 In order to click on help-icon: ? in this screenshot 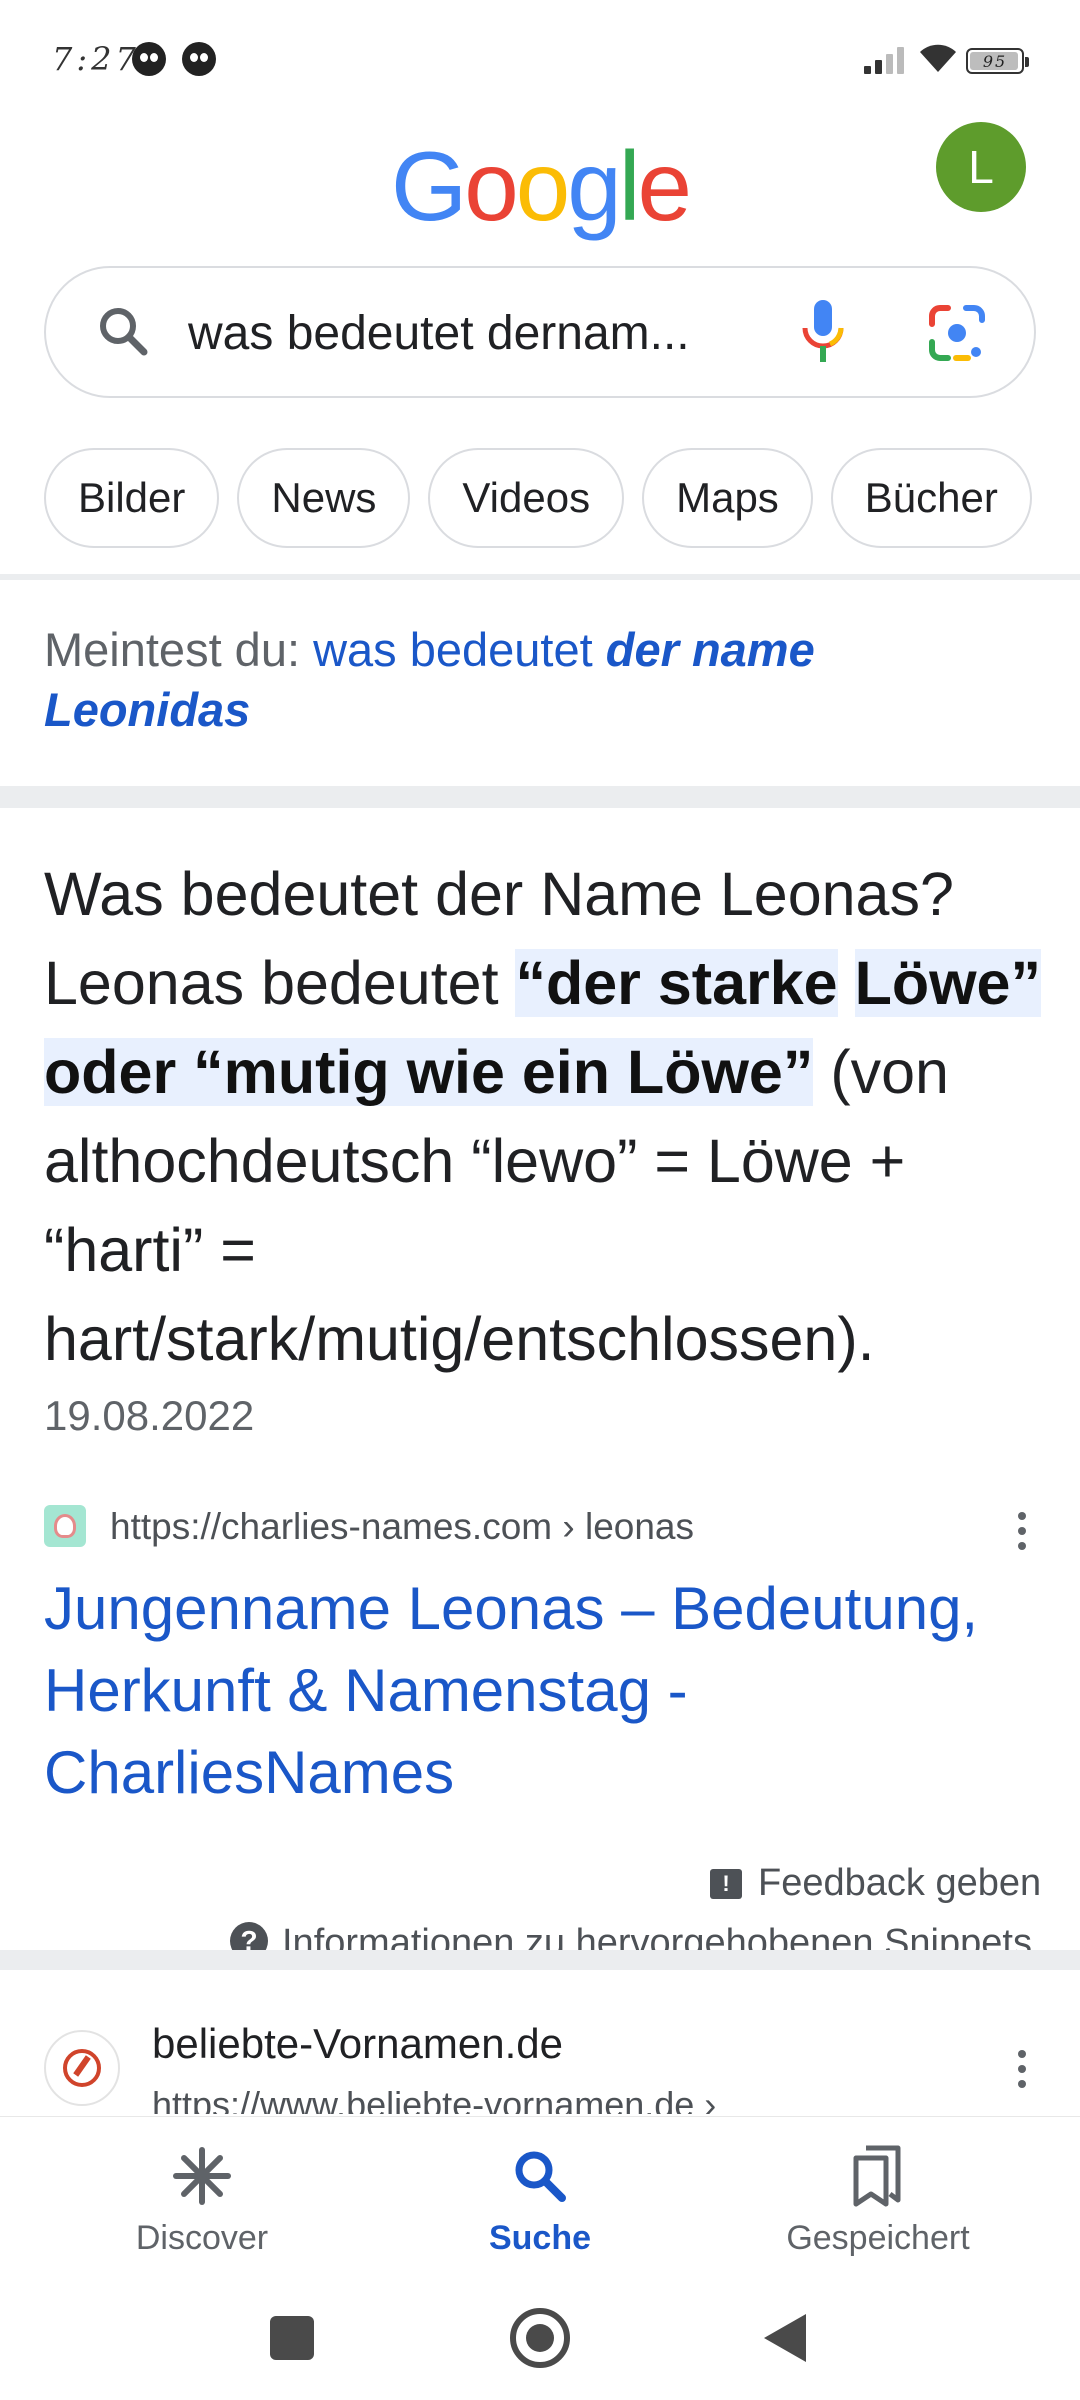, I will do `click(249, 1936)`.